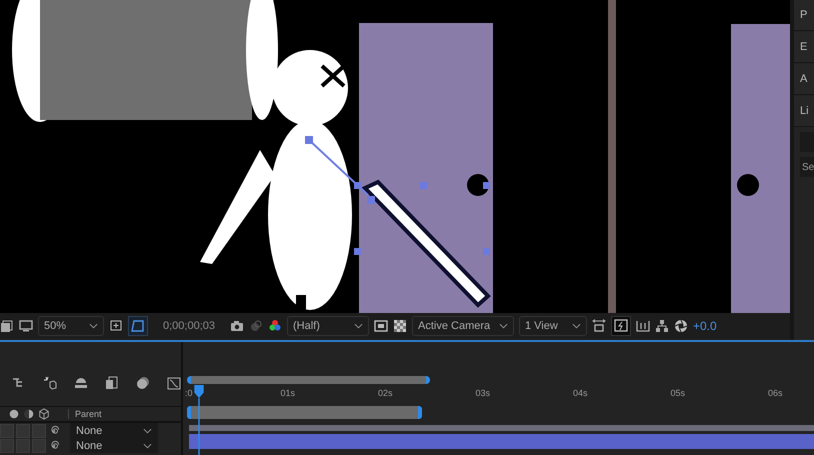  What do you see at coordinates (199, 420) in the screenshot?
I see `playhead` at bounding box center [199, 420].